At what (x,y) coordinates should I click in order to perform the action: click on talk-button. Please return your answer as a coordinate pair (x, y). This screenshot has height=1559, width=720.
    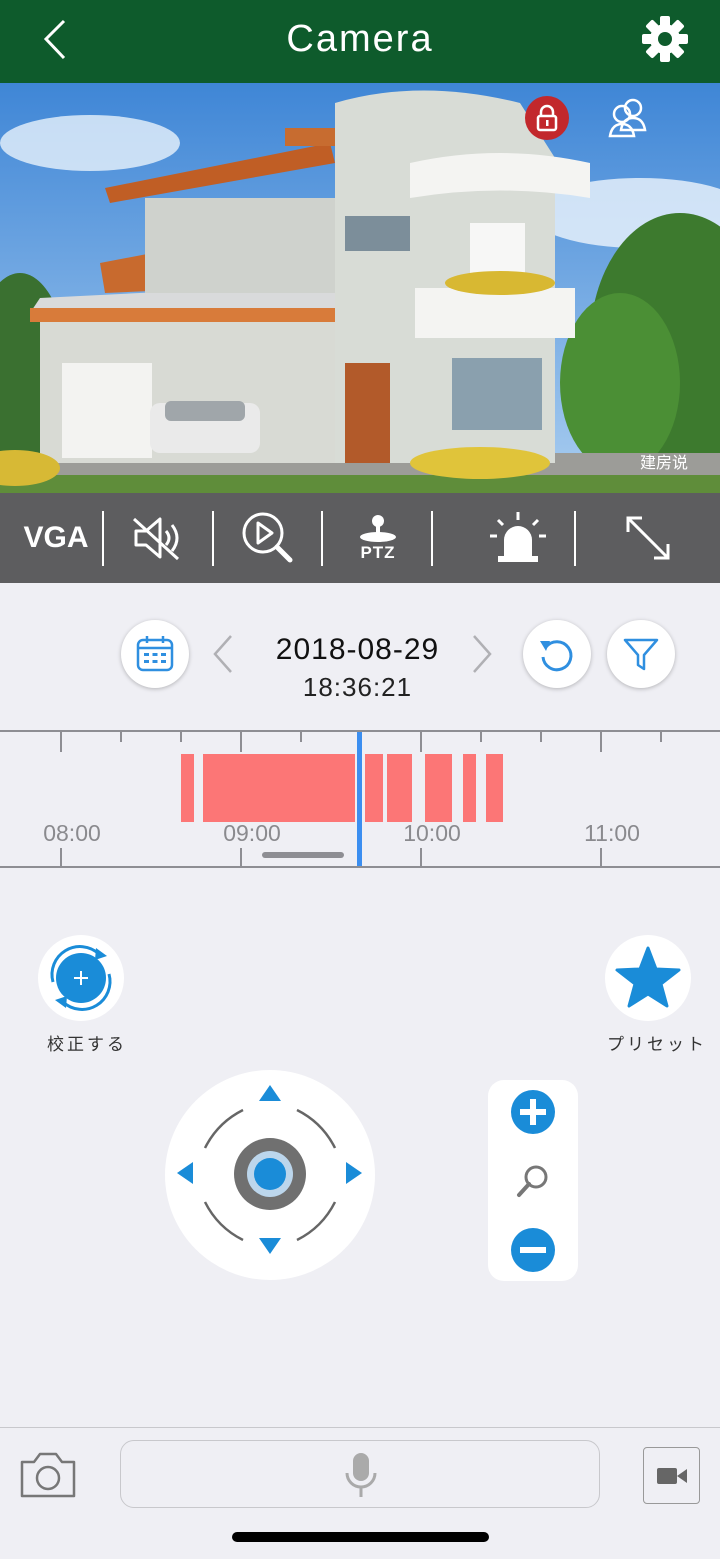
    Looking at the image, I should click on (360, 1474).